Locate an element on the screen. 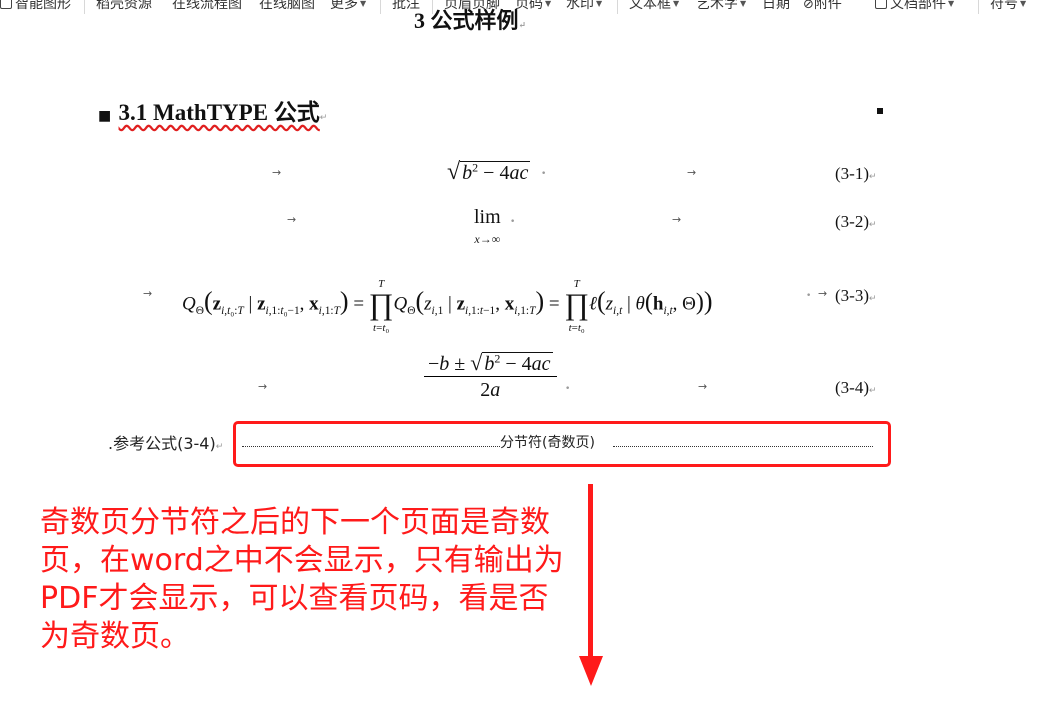 This screenshot has height=727, width=1040. tb-date: 日期 is located at coordinates (776, 6).